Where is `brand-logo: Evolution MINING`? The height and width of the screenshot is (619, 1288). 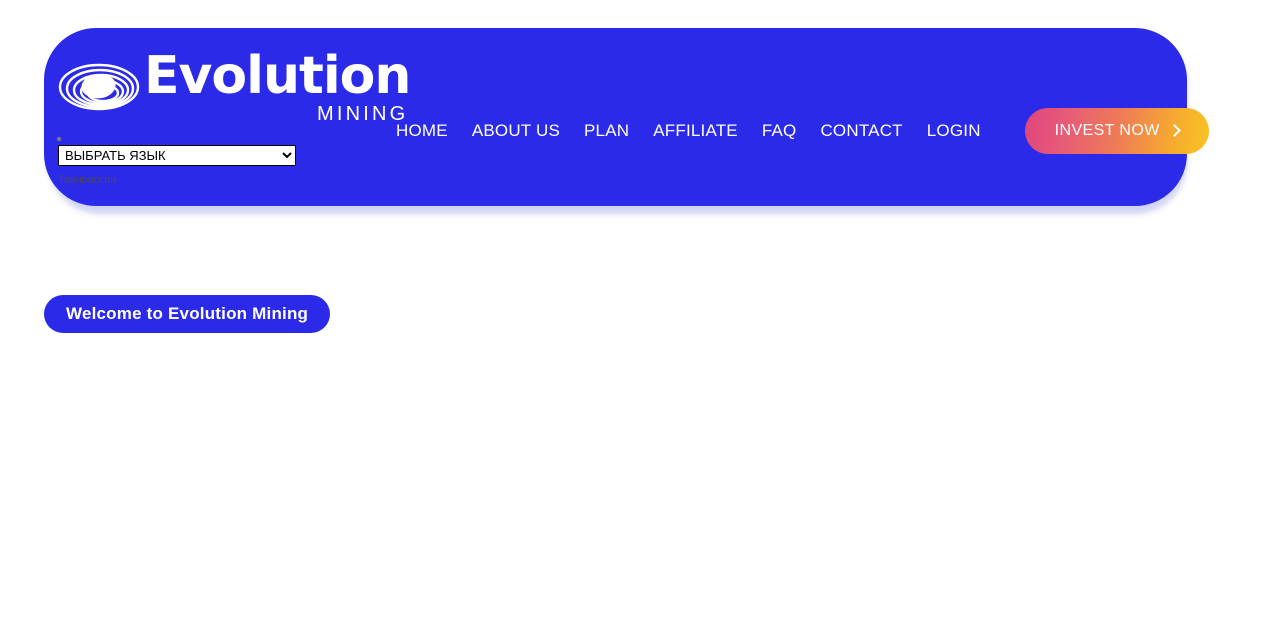
brand-logo: Evolution MINING is located at coordinates (234, 85).